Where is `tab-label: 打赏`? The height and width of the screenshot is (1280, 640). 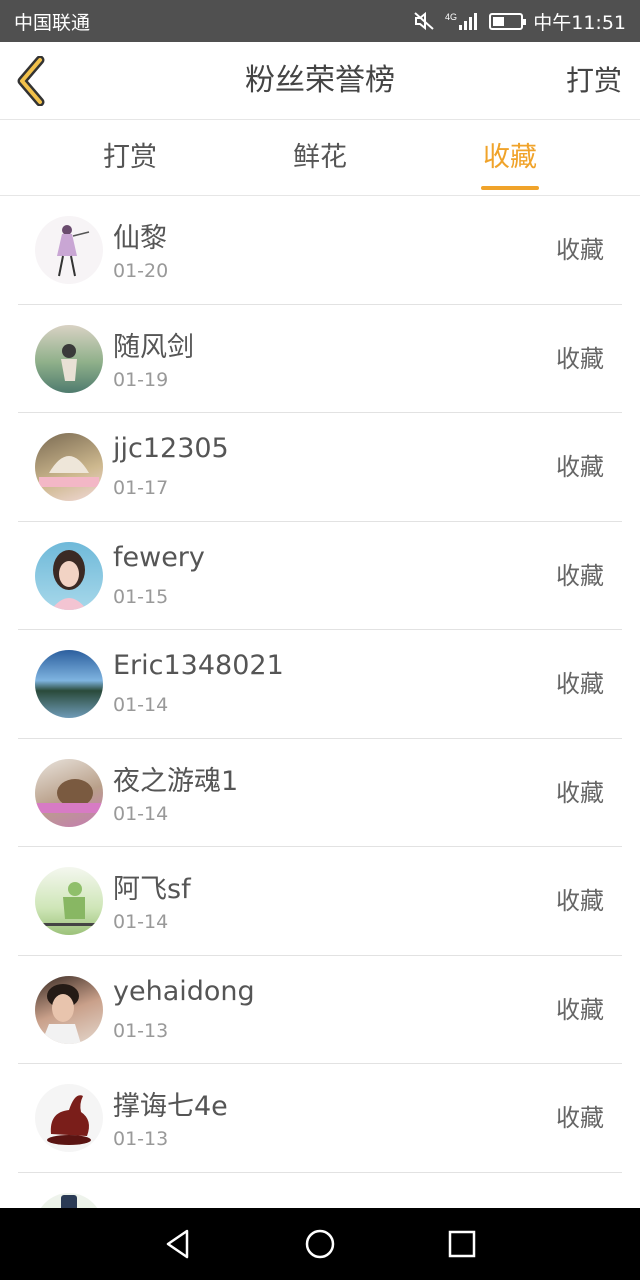 tab-label: 打赏 is located at coordinates (130, 157).